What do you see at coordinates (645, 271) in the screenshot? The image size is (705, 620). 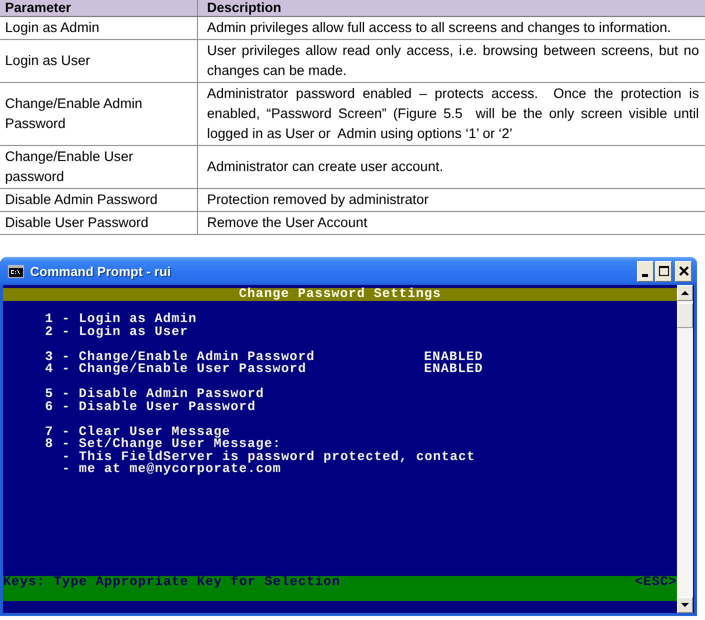 I see `minimize-button` at bounding box center [645, 271].